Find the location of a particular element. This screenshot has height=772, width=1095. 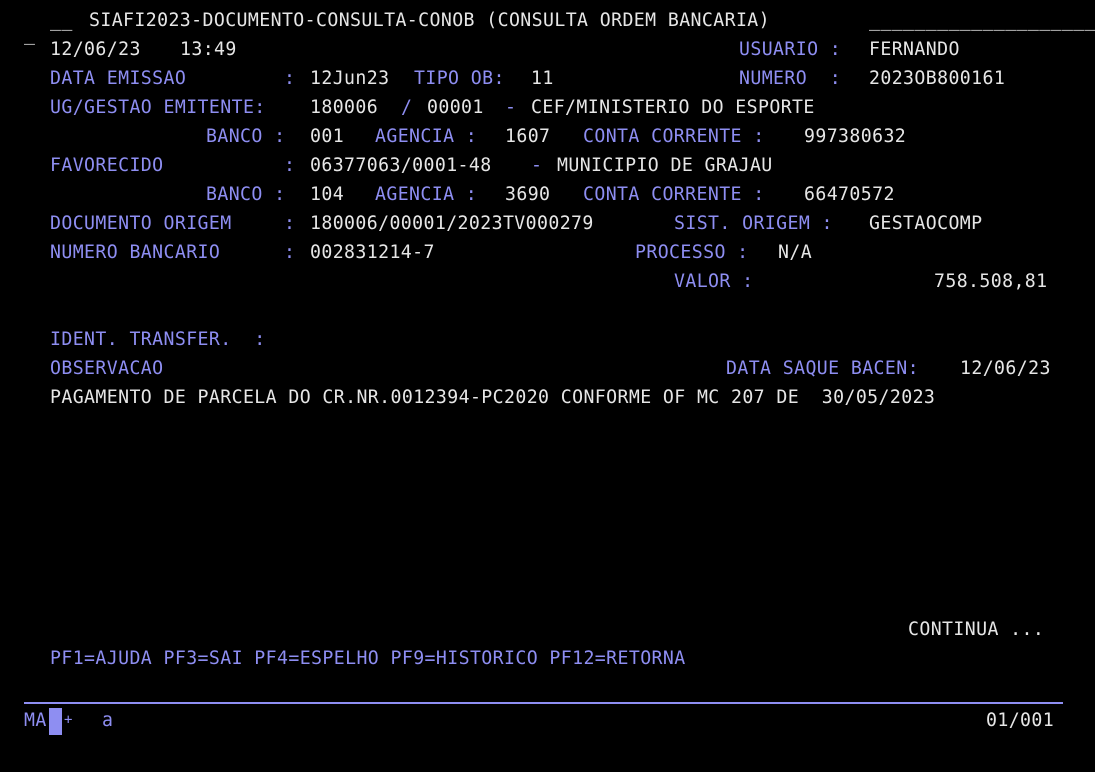

session-time: 13:49 is located at coordinates (208, 49).